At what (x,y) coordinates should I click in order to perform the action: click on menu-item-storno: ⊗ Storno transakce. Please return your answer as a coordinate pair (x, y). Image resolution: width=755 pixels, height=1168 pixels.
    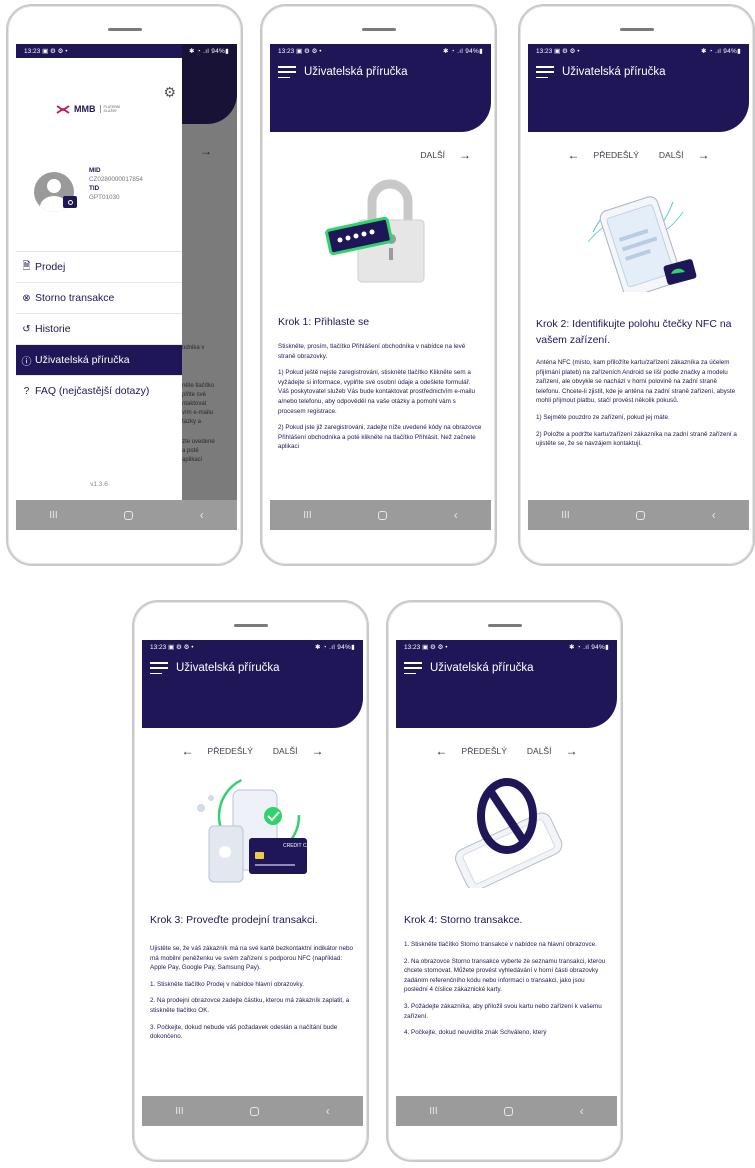
    Looking at the image, I should click on (99, 297).